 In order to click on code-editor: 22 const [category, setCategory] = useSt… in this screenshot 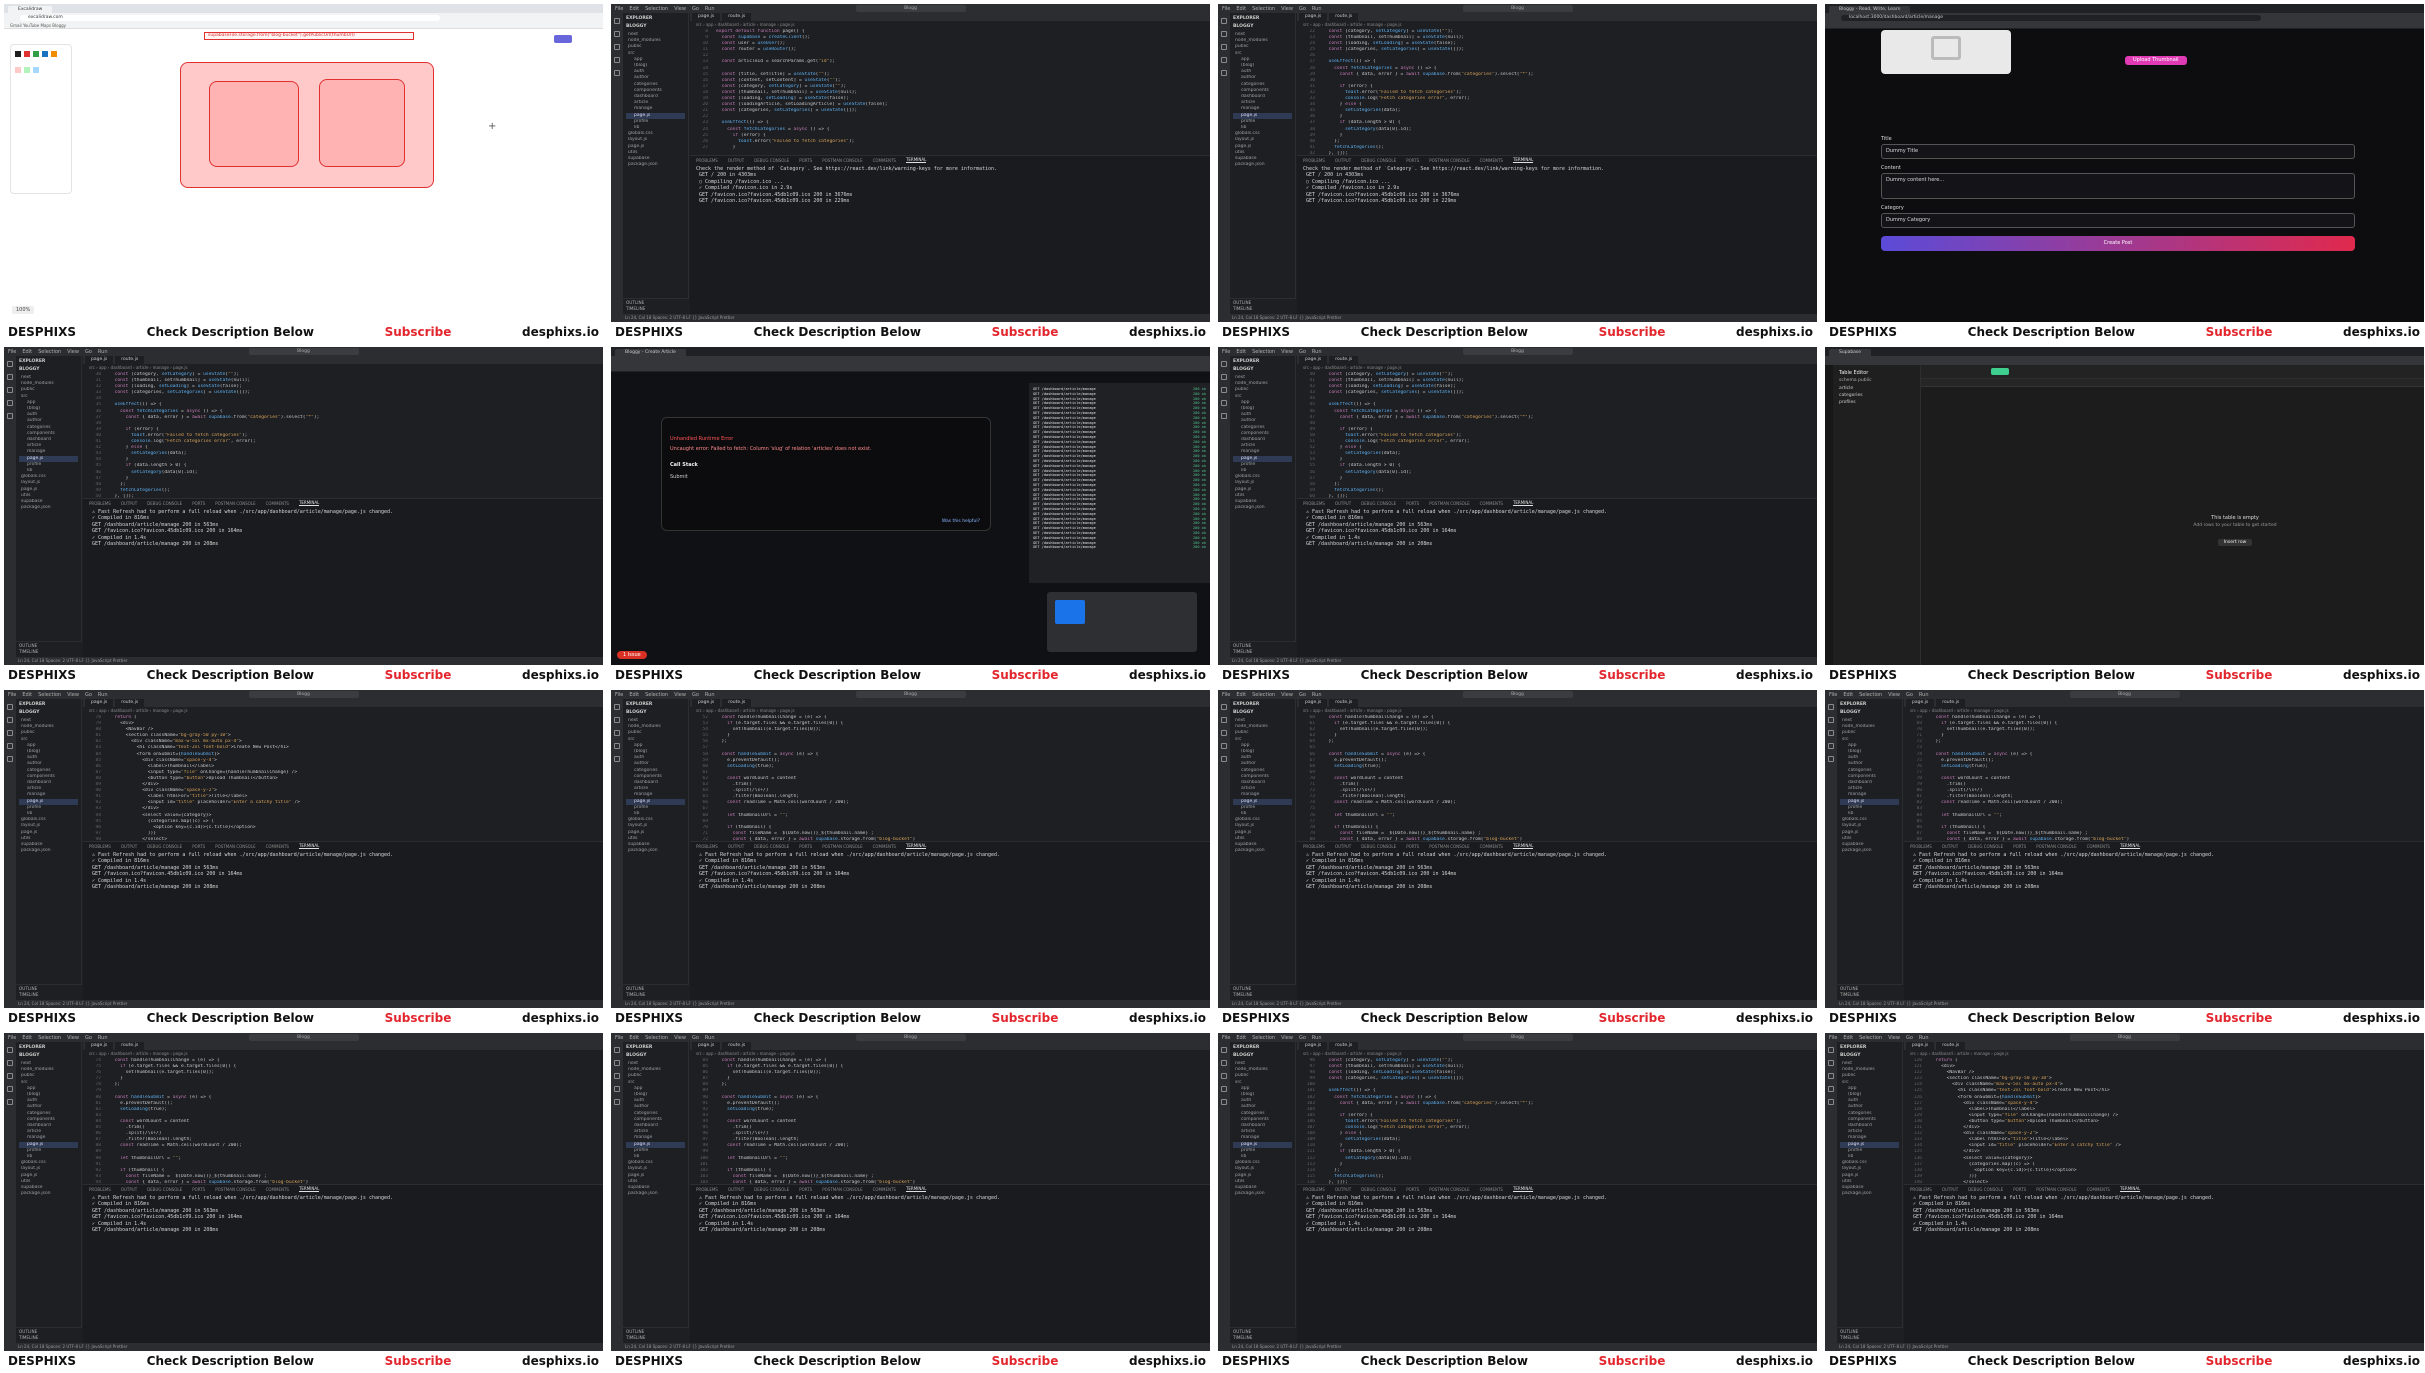, I will do `click(1557, 92)`.